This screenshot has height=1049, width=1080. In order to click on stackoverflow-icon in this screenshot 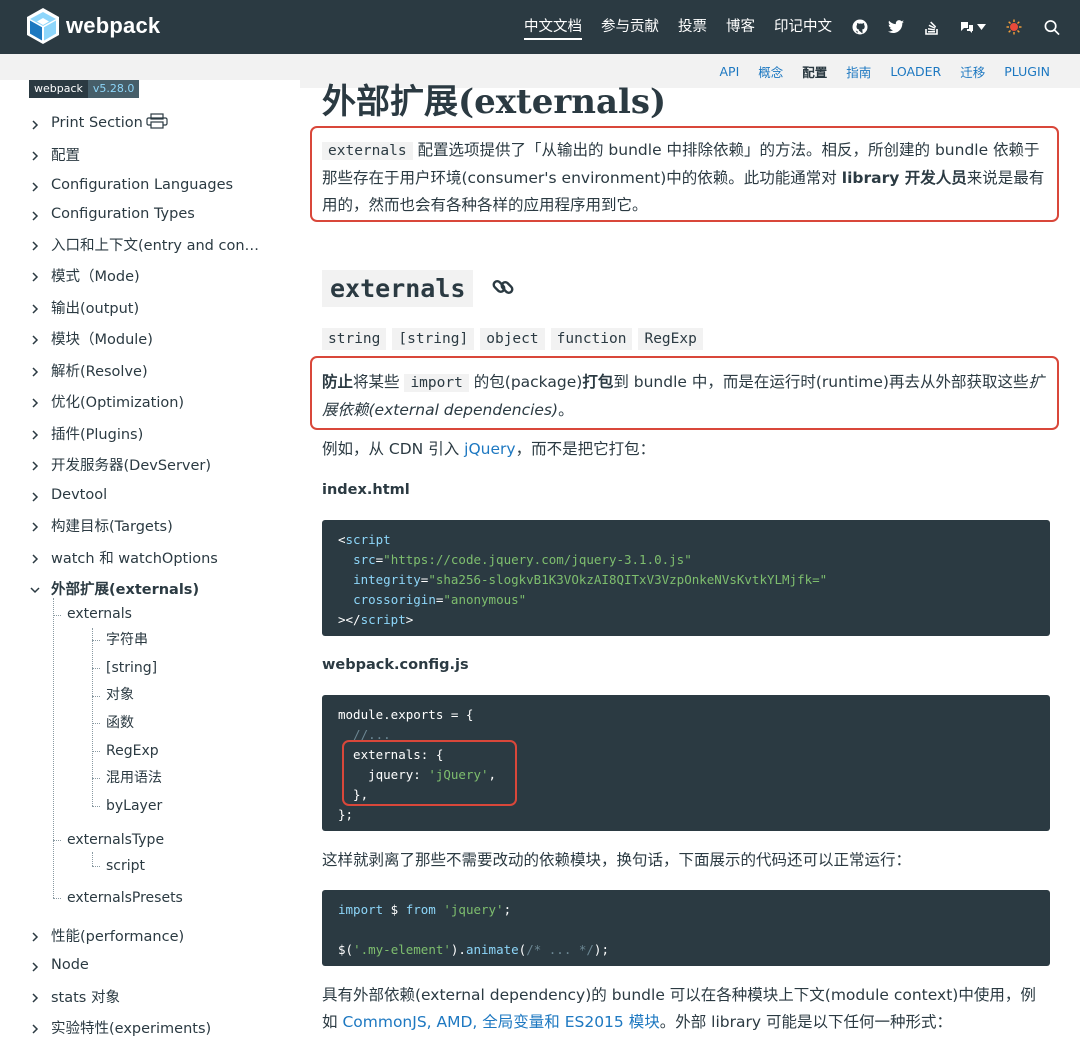, I will do `click(932, 27)`.